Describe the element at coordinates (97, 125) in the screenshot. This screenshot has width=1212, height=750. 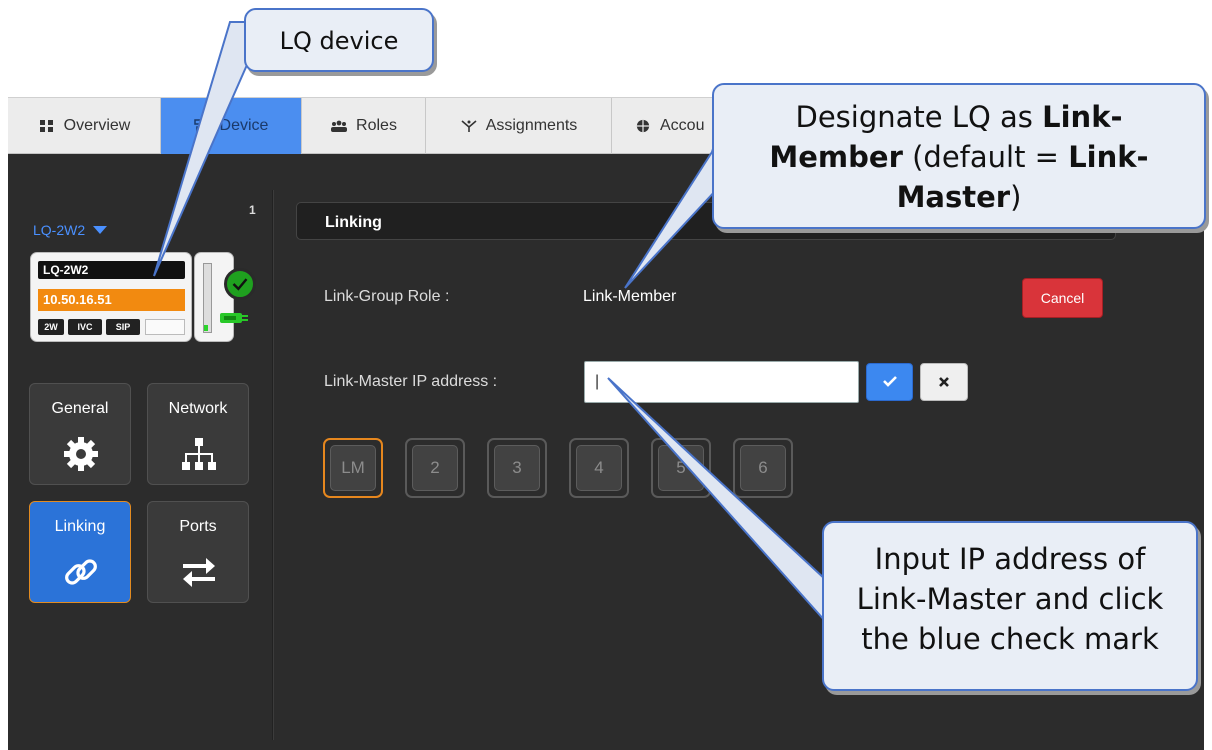
I see `tab-overview-label: Overview` at that location.